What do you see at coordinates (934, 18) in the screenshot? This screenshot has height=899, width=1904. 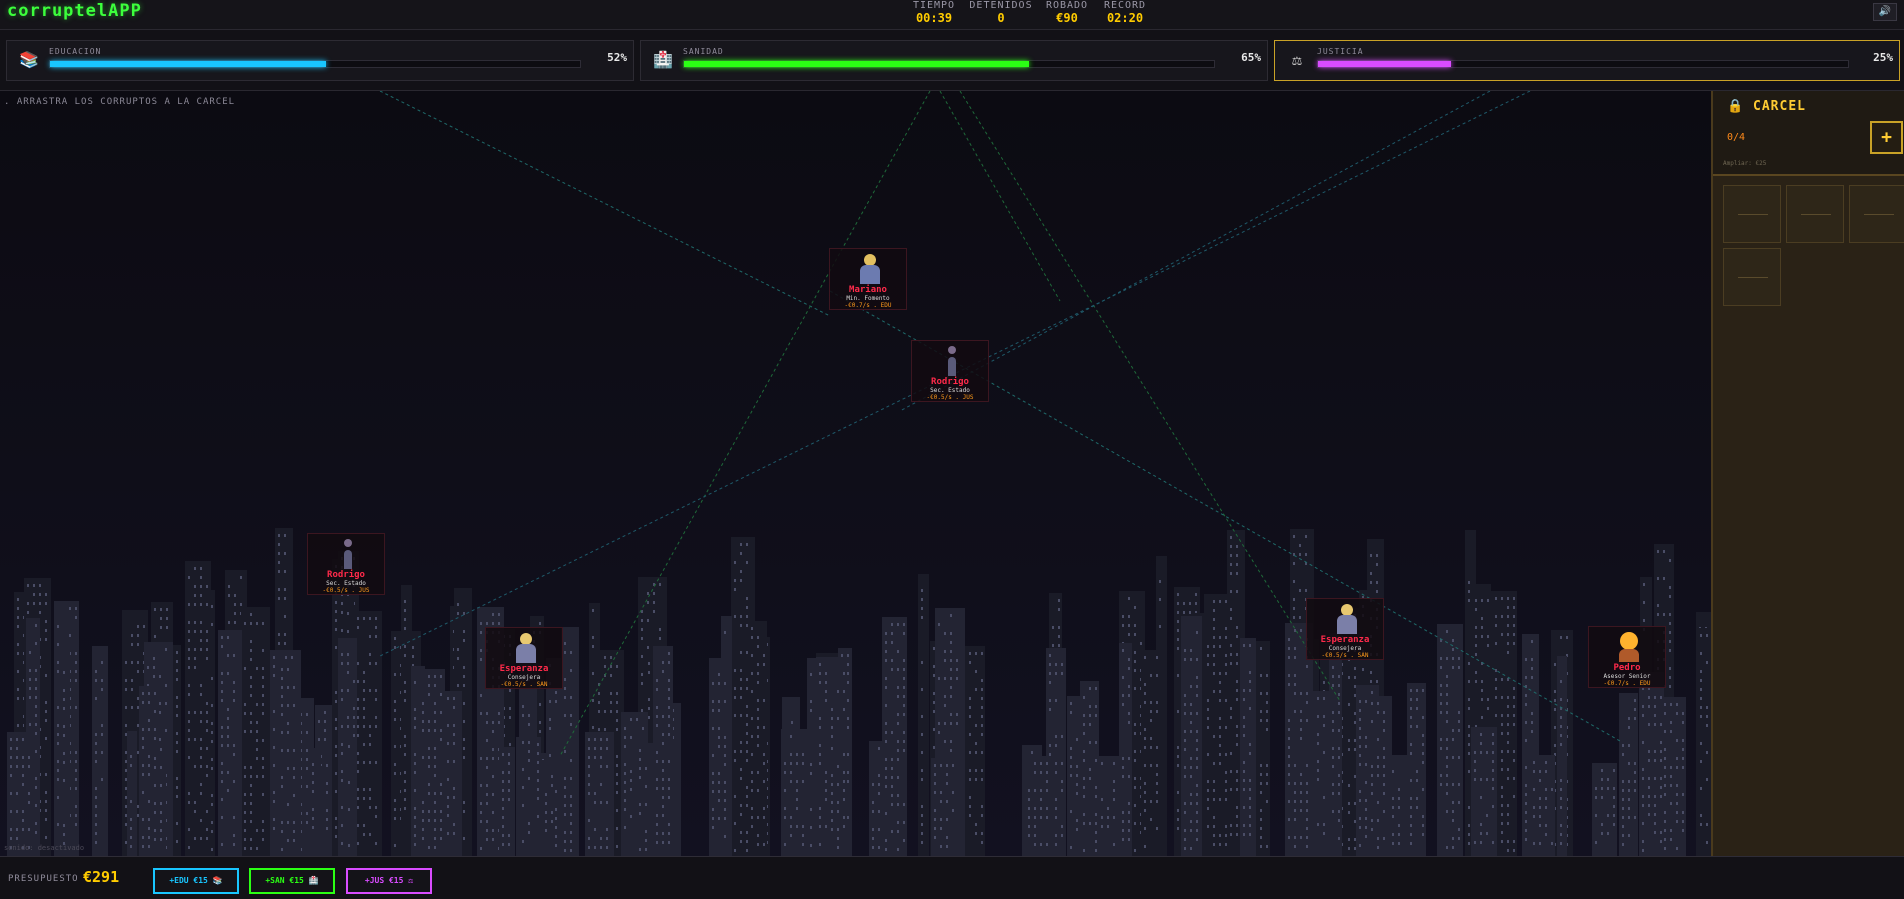 I see `stat-time-value: 00:39` at bounding box center [934, 18].